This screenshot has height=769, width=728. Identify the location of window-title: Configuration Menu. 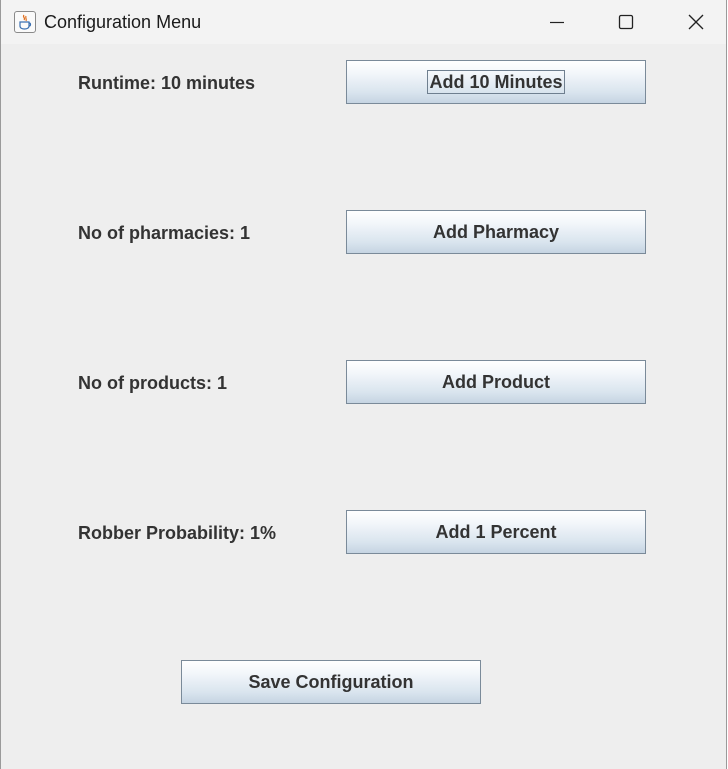
(123, 22).